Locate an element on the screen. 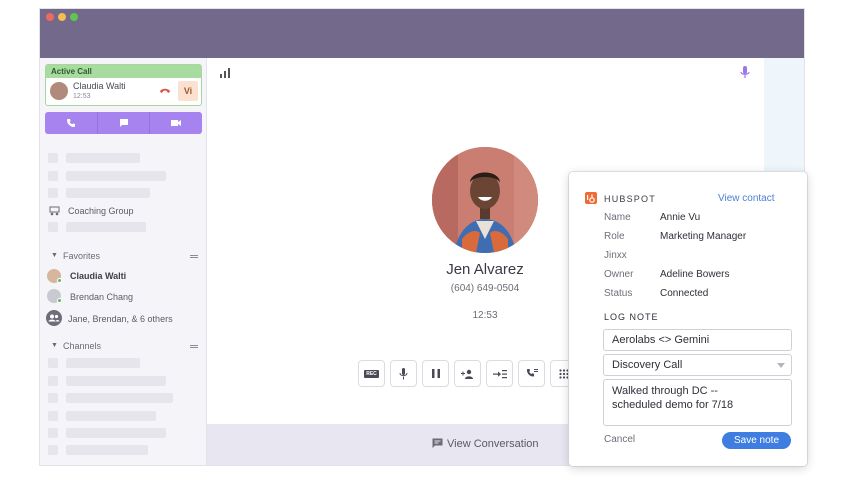 The width and height of the screenshot is (850, 478). pause-icon is located at coordinates (435, 373).